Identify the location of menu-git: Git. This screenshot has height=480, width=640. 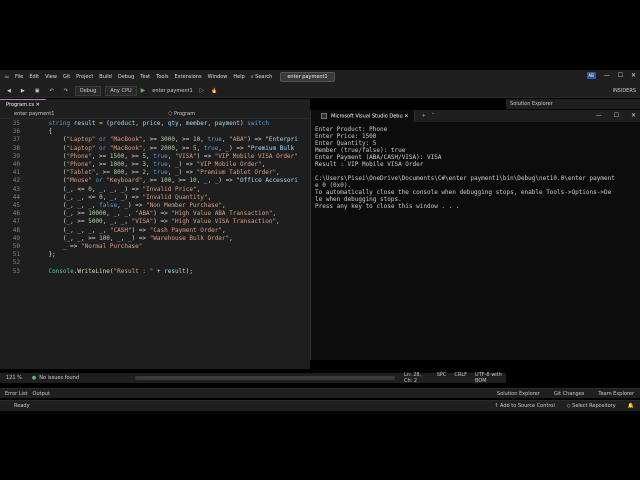
(66, 77).